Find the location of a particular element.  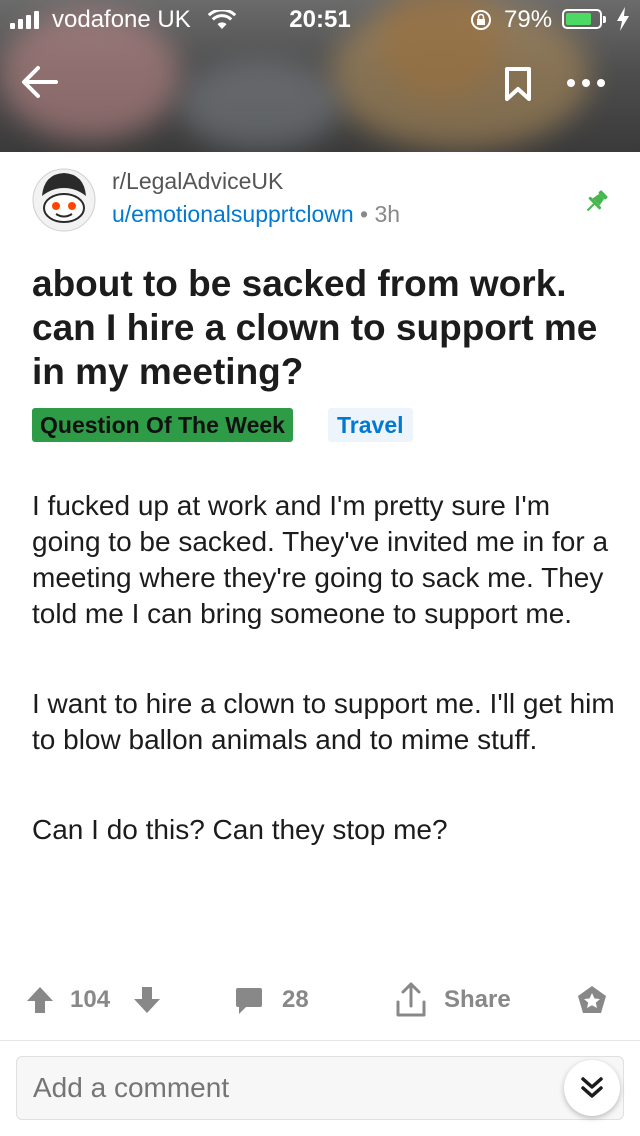

banner-blur is located at coordinates (260, 105).